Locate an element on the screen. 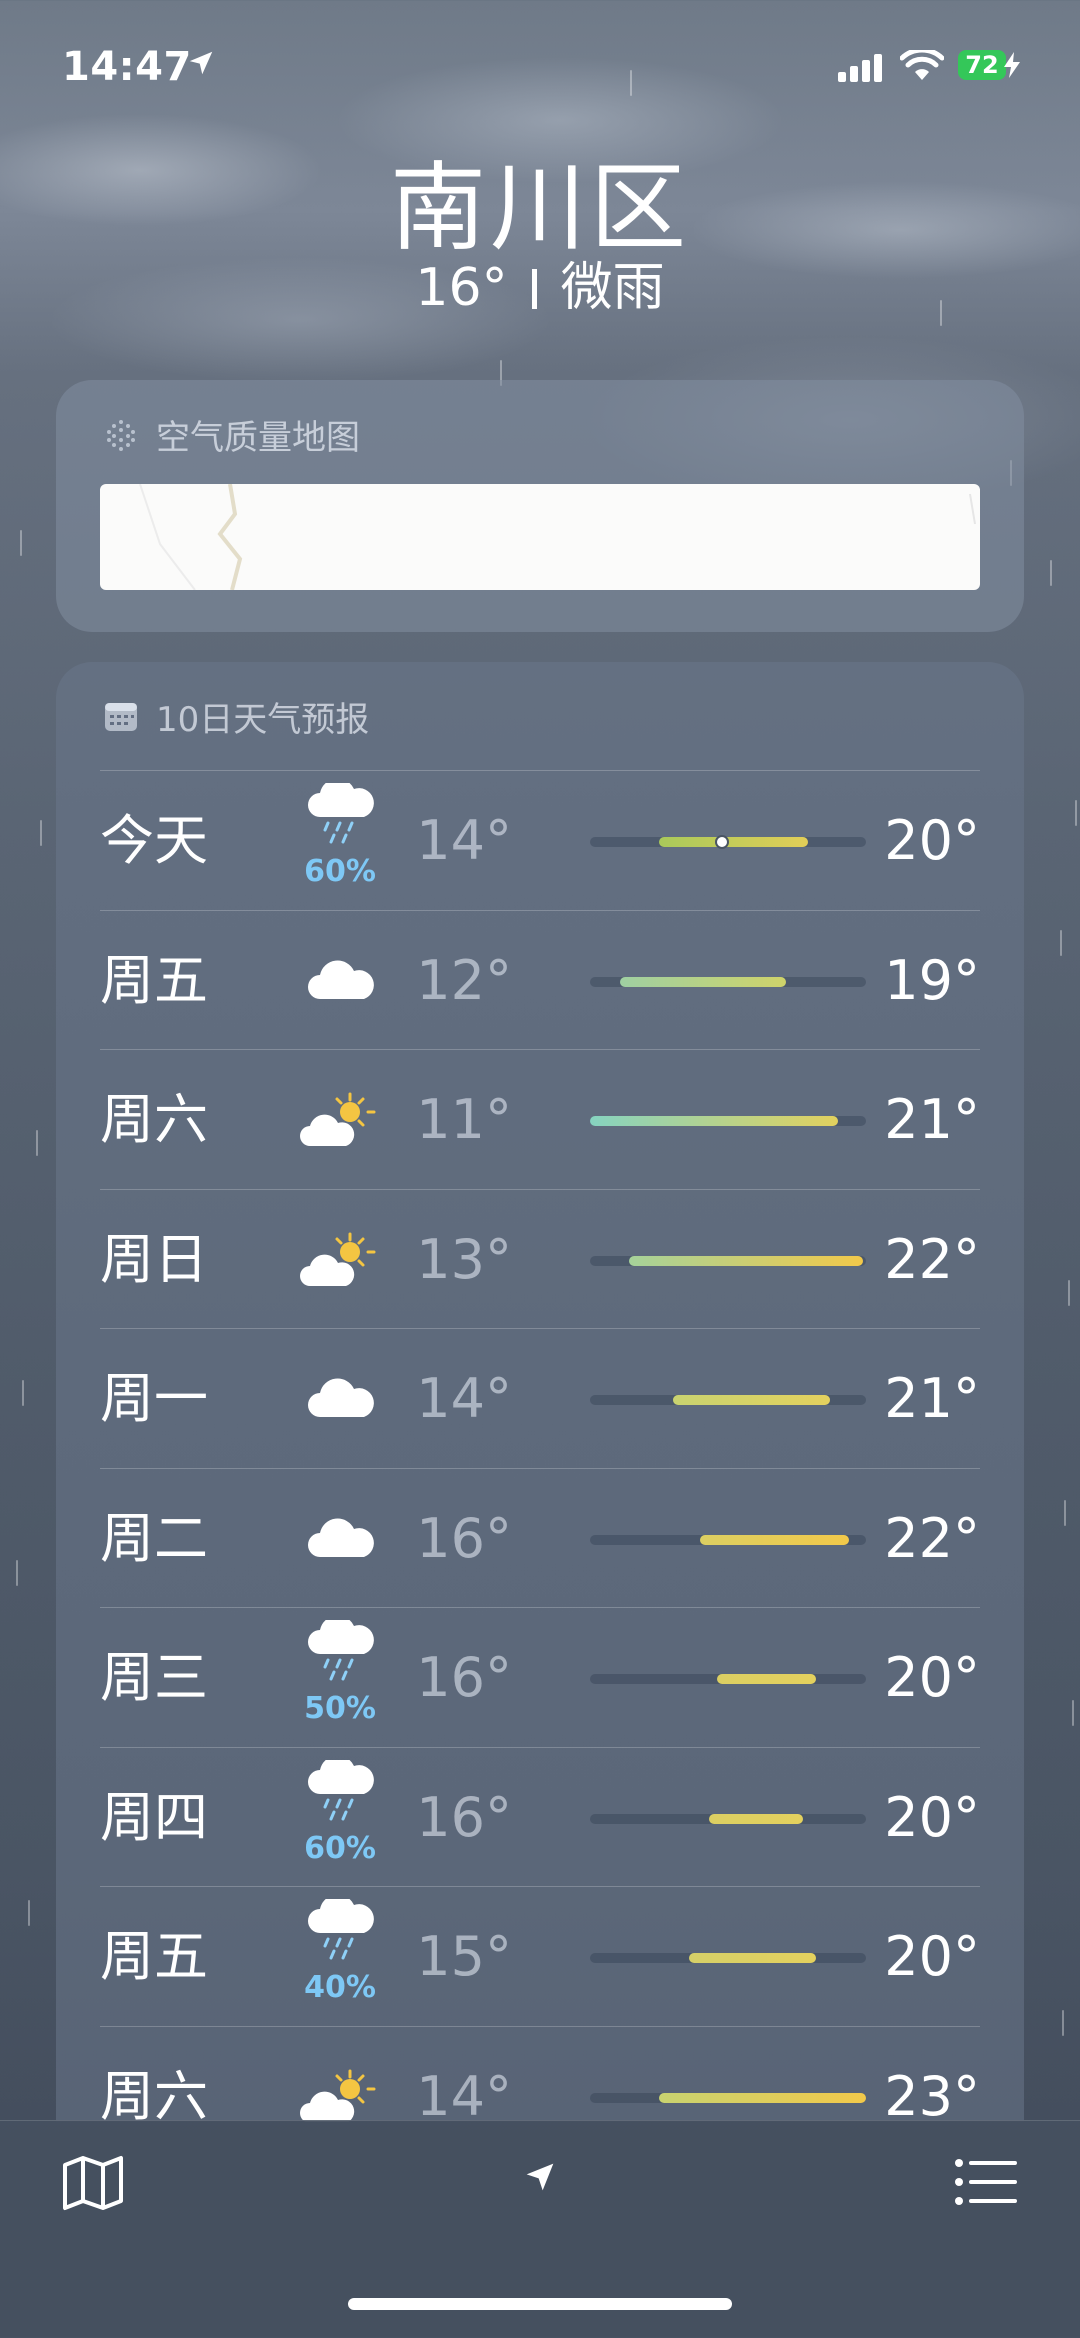  low-temperature: 15° is located at coordinates (464, 1956).